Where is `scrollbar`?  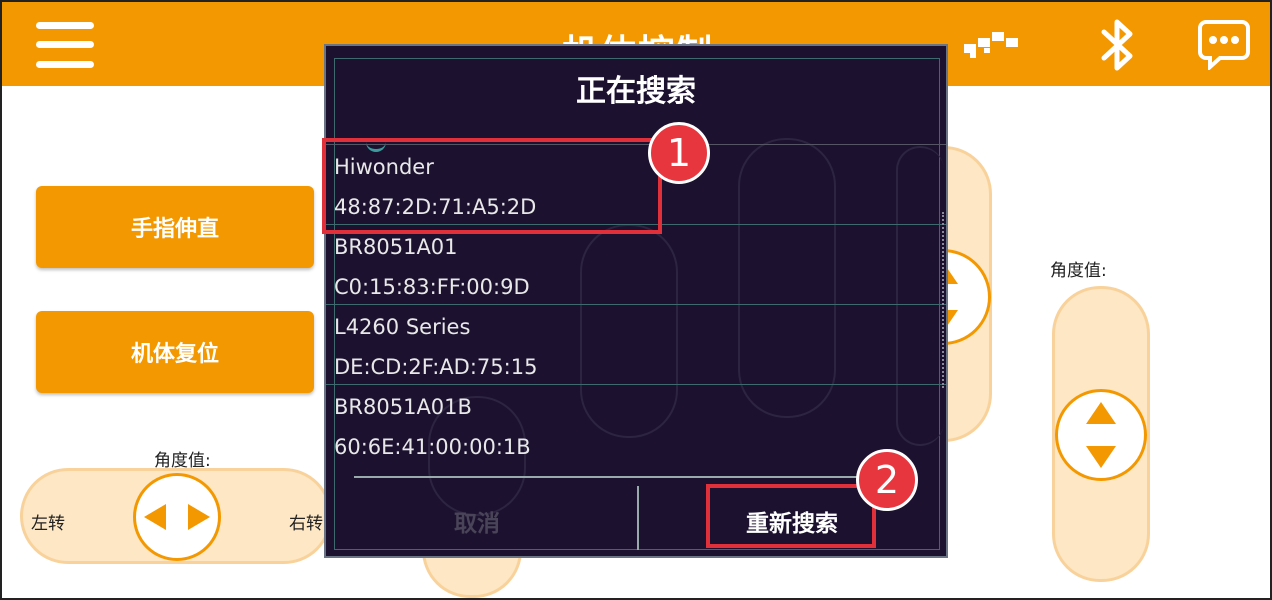 scrollbar is located at coordinates (943, 300).